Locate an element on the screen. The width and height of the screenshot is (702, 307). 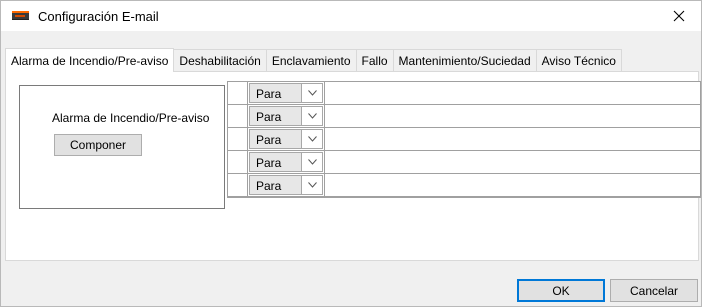
alarm-group-box: Alarma de Incendio/Pre-aviso Componer is located at coordinates (122, 147).